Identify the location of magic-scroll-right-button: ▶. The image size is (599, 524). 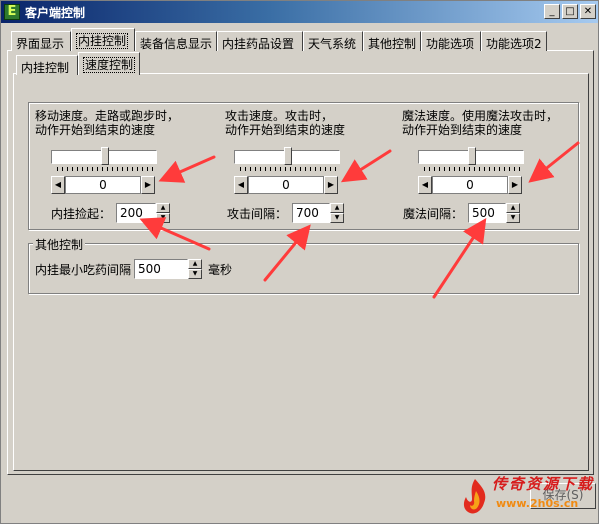
(515, 185).